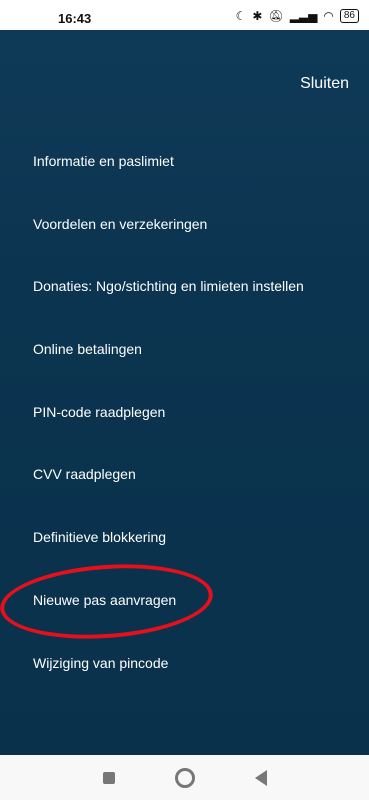  What do you see at coordinates (103, 161) in the screenshot?
I see `menu-item-informatie: Informatie en paslimiet` at bounding box center [103, 161].